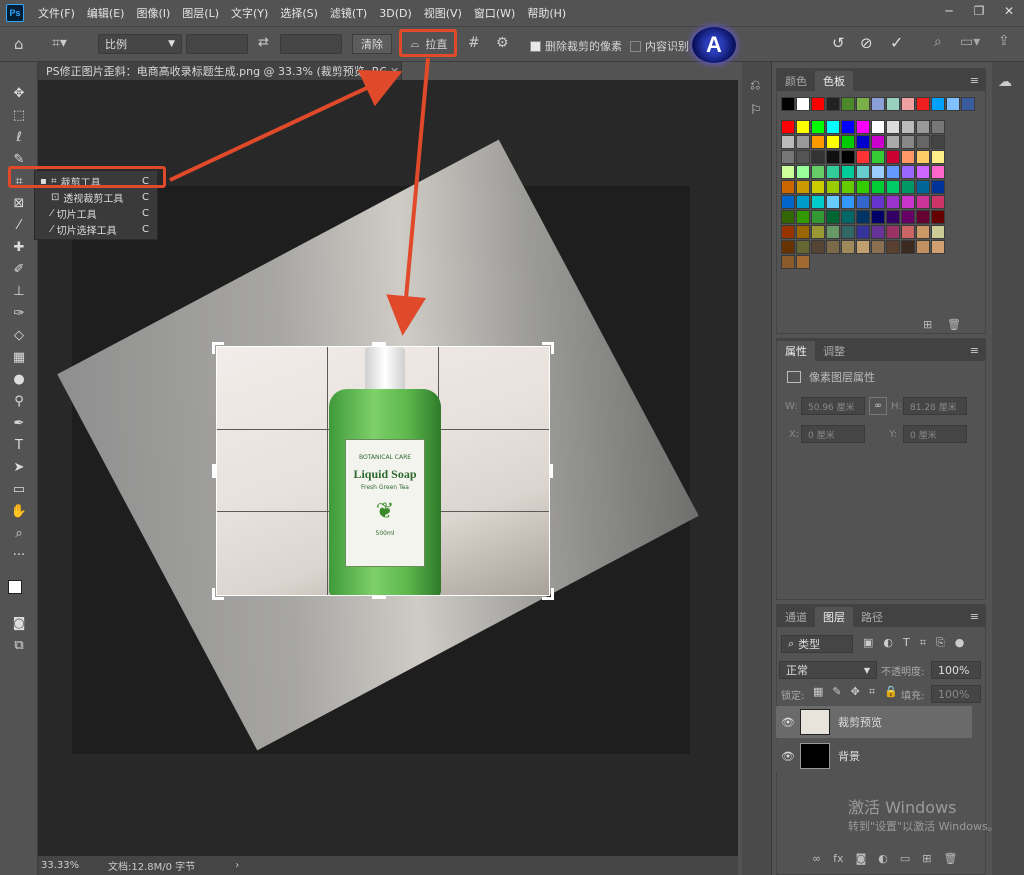  What do you see at coordinates (868, 643) in the screenshot?
I see `filter-pixel-icon: ▣` at bounding box center [868, 643].